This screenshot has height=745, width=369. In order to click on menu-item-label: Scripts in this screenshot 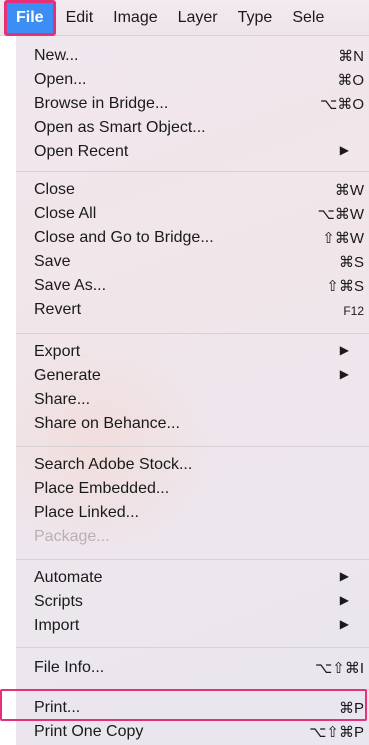, I will do `click(58, 601)`.